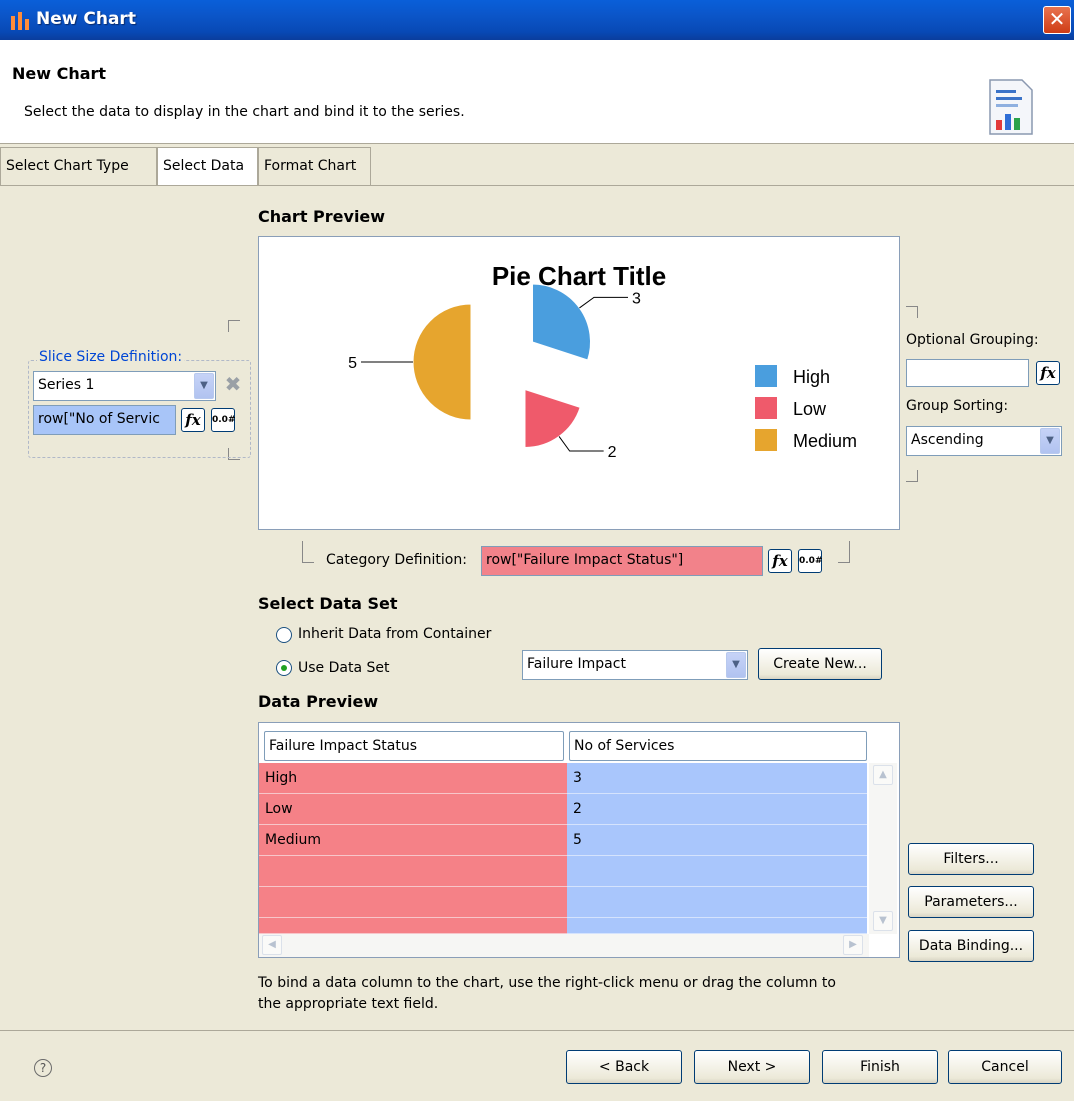  I want to click on back-button: < Back, so click(624, 1067).